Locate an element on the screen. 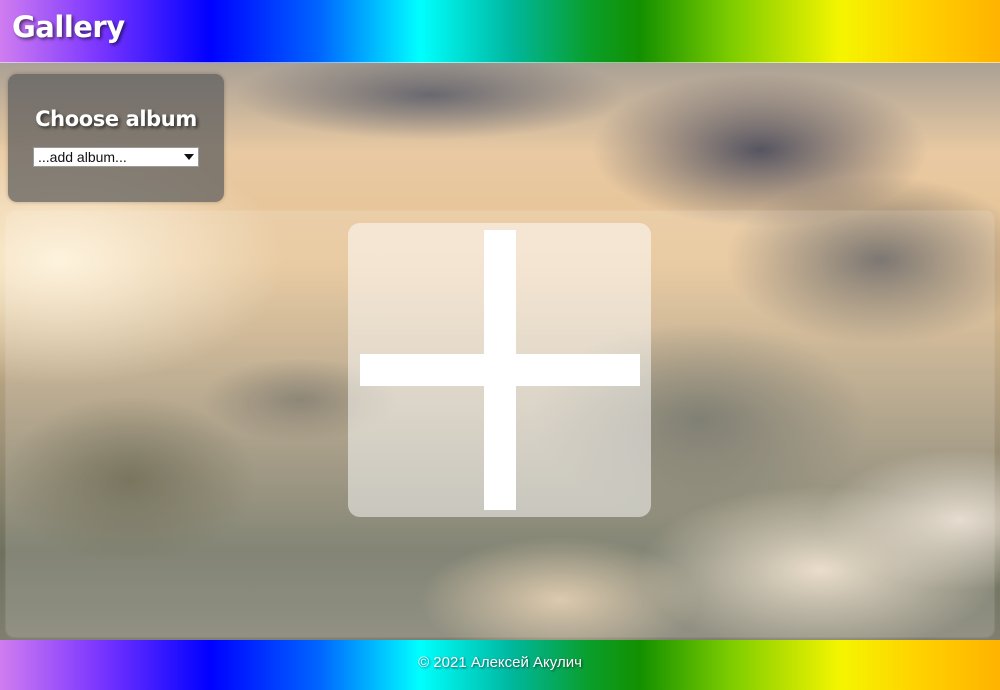 This screenshot has width=1000, height=690. footer-bar: © 2021 Алексей Акулич is located at coordinates (500, 665).